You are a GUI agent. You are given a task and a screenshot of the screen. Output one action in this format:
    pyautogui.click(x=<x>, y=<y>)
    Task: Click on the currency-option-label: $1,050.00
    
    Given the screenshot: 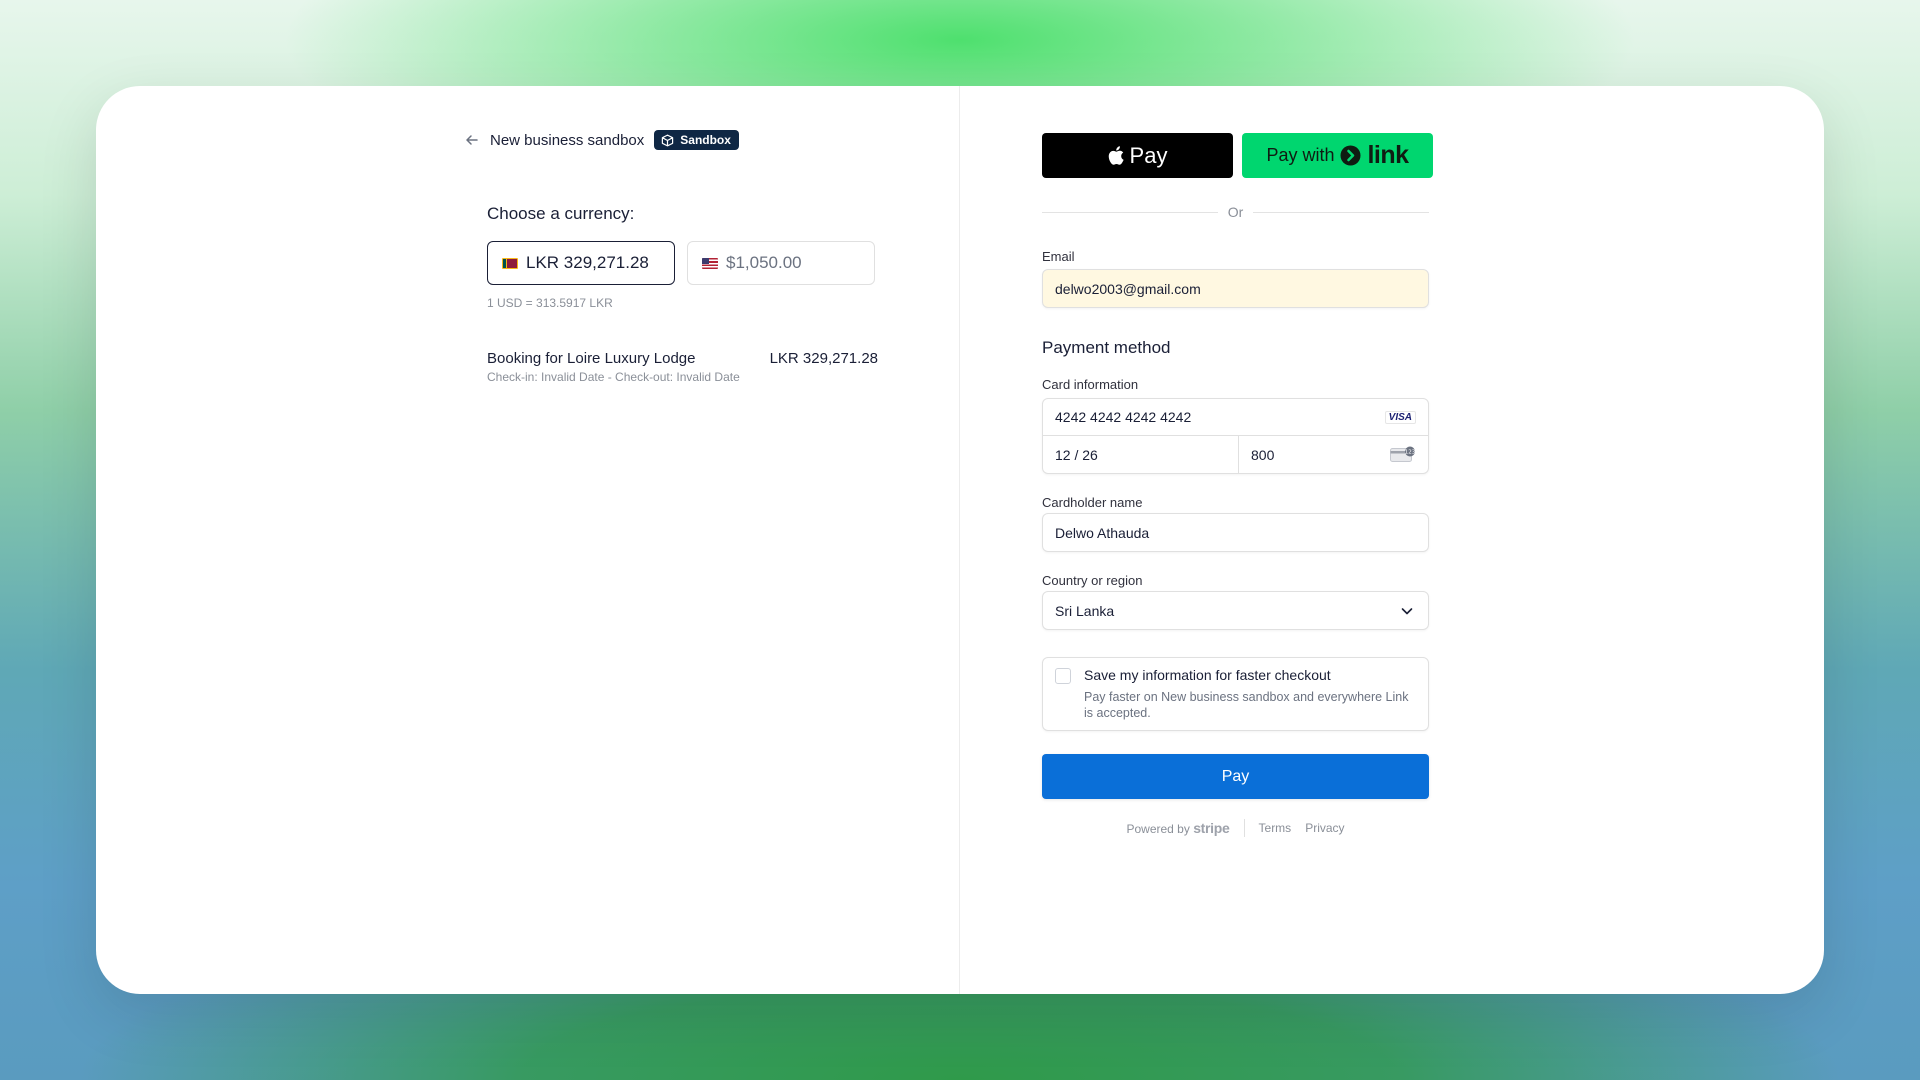 What is the action you would take?
    pyautogui.click(x=764, y=262)
    